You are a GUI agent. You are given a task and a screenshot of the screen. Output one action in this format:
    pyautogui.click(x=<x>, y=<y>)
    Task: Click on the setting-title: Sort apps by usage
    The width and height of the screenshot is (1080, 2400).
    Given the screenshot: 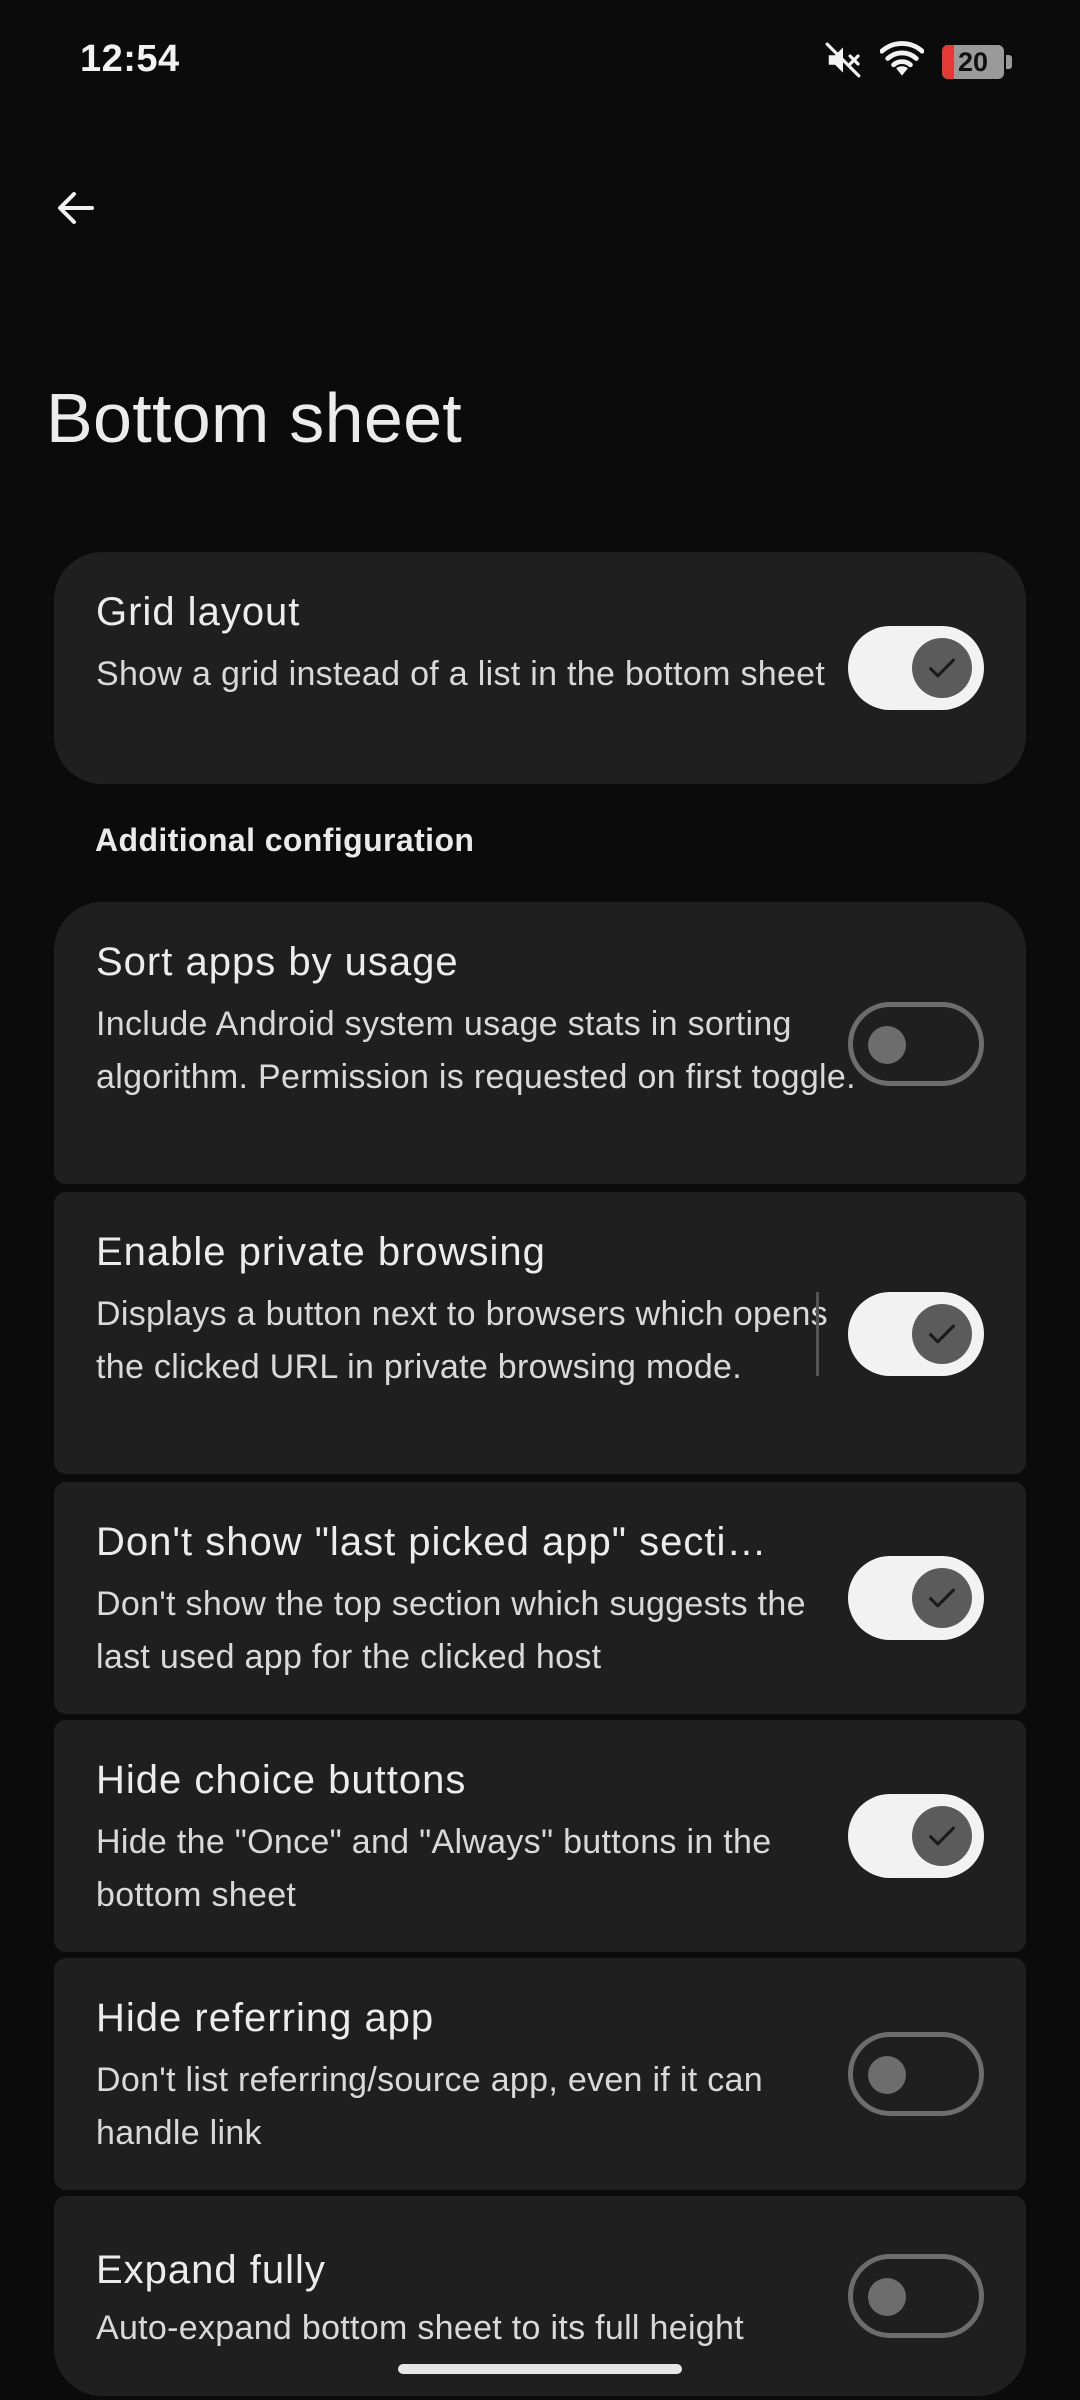 What is the action you would take?
    pyautogui.click(x=277, y=962)
    